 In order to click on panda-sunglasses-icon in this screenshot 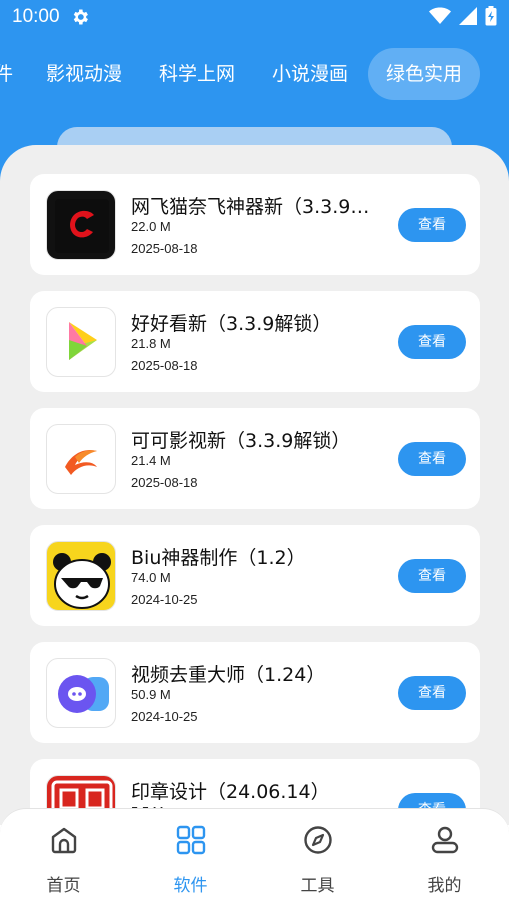, I will do `click(81, 576)`.